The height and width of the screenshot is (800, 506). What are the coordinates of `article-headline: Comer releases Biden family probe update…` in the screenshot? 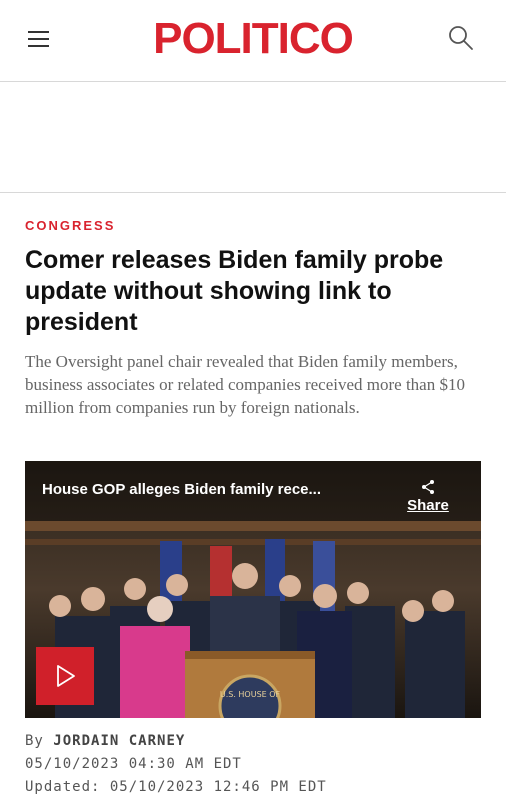 It's located at (234, 291).